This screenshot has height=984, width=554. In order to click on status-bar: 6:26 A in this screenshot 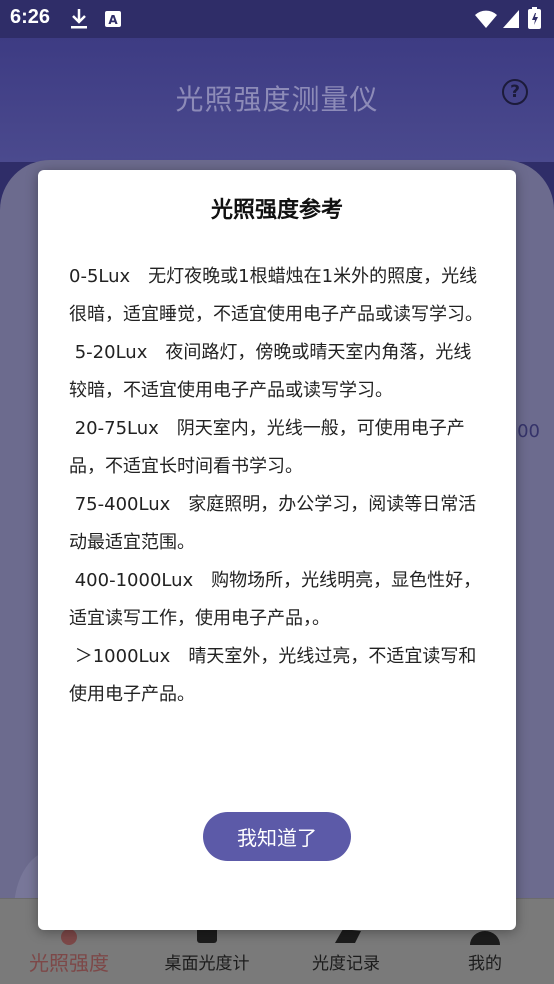, I will do `click(277, 19)`.